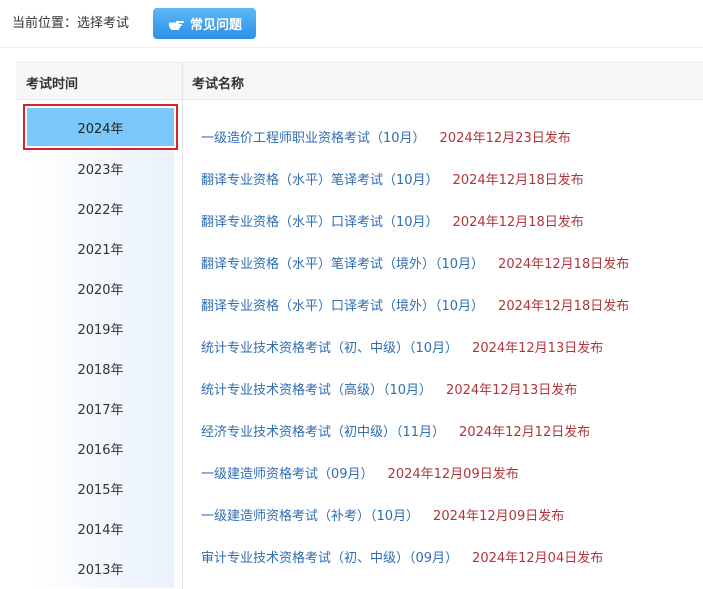  Describe the element at coordinates (182, 81) in the screenshot. I see `header-divider` at that location.